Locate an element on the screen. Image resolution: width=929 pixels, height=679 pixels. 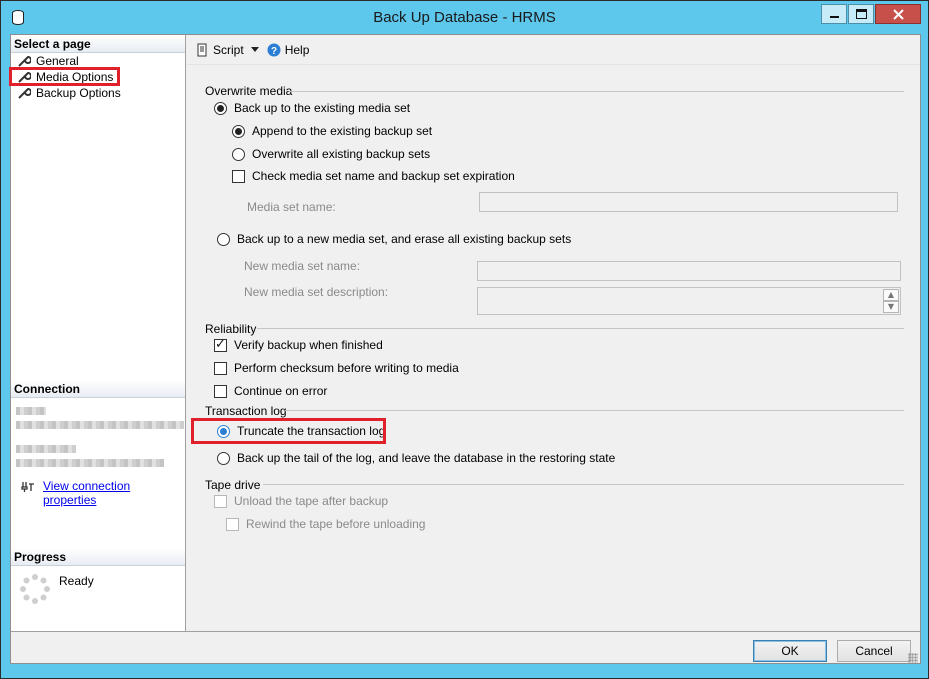
new-media-set-name-input is located at coordinates (689, 271).